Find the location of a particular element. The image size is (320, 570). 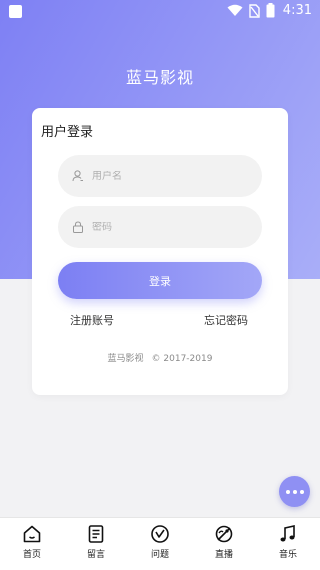

question-icon is located at coordinates (160, 534).